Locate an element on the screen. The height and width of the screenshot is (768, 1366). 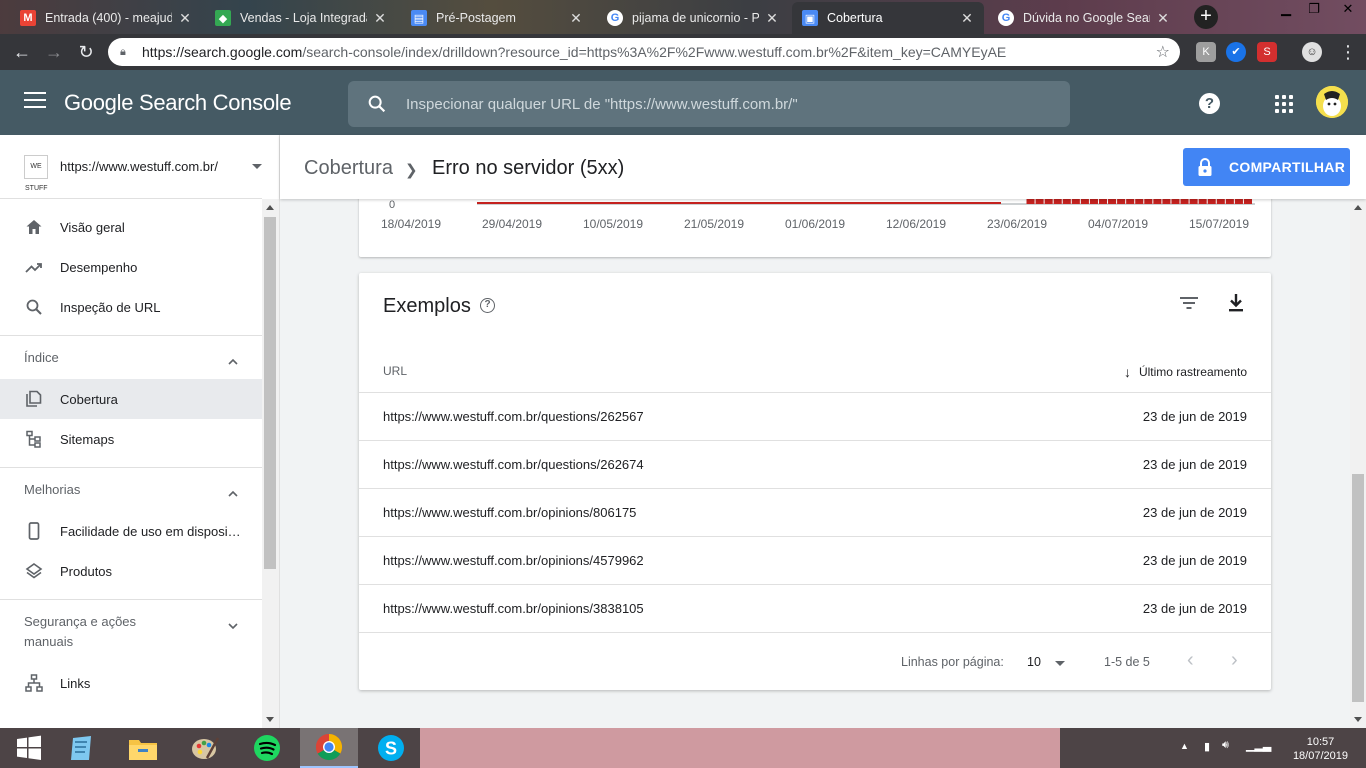
links-icon is located at coordinates (34, 683).